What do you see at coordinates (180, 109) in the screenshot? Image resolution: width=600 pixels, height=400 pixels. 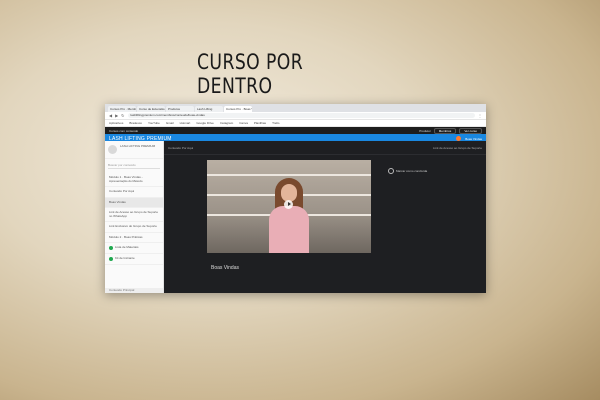 I see `browser-tab: Produtos` at bounding box center [180, 109].